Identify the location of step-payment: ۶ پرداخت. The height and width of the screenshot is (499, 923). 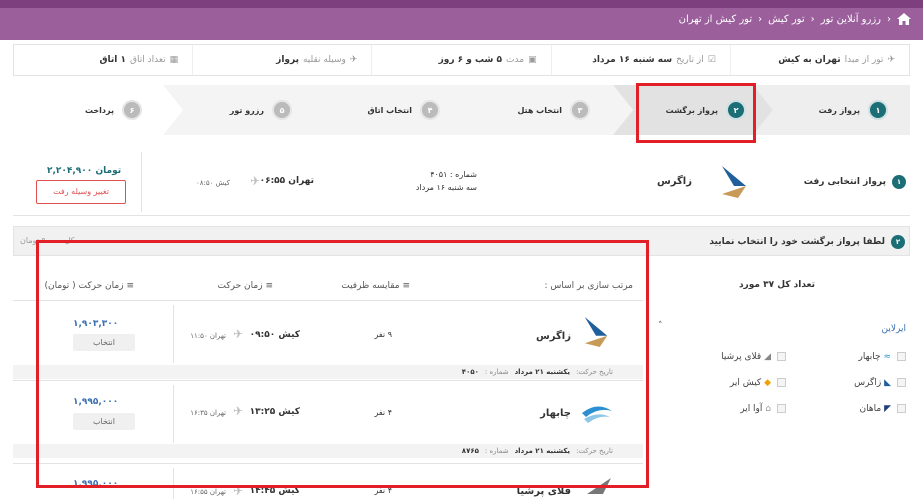
(113, 110).